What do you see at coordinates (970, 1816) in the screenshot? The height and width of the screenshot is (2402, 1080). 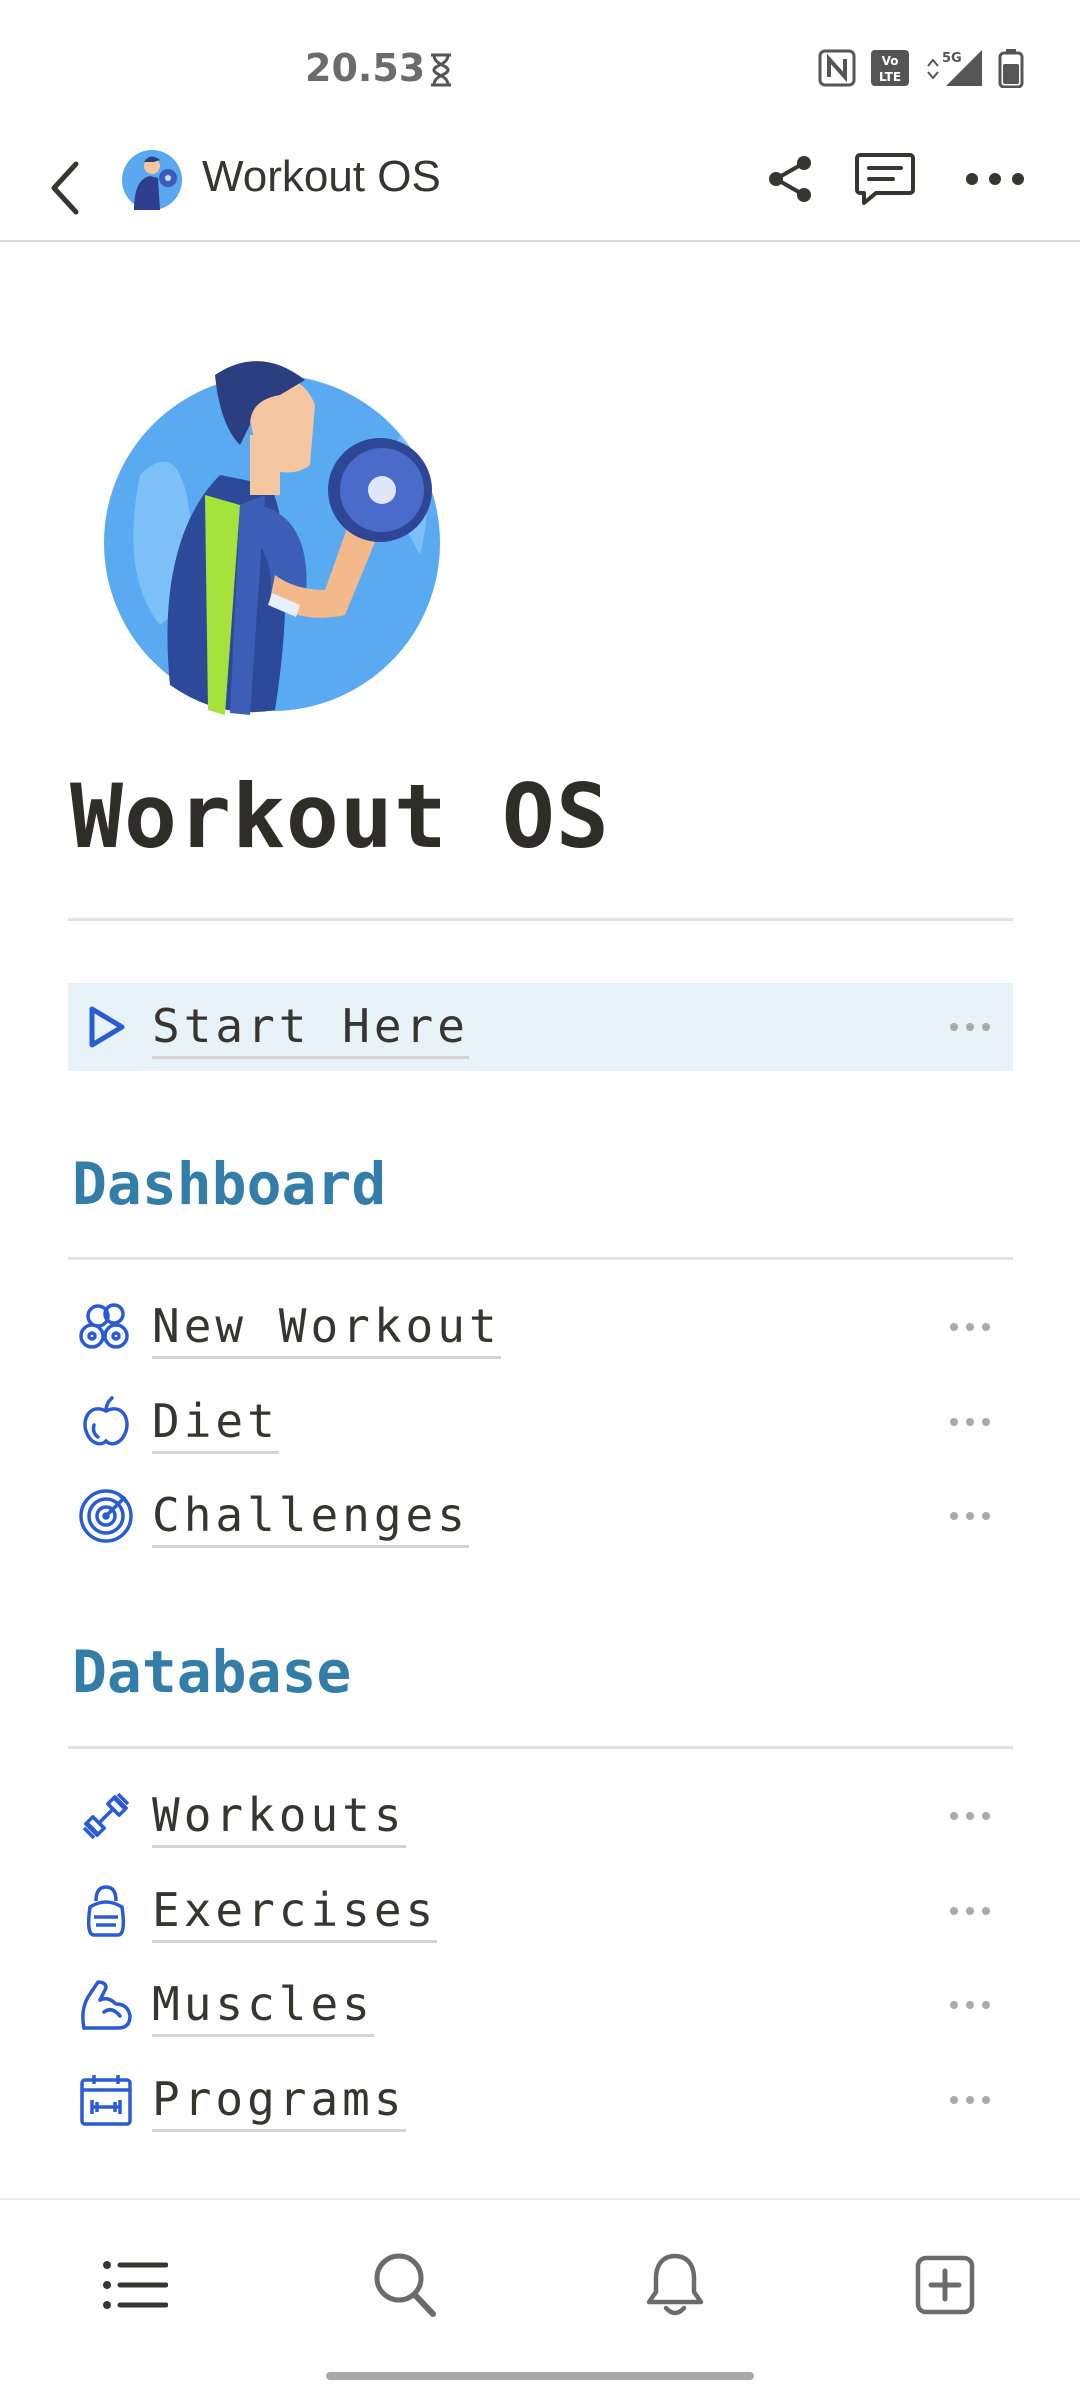 I see `workouts-more-button` at bounding box center [970, 1816].